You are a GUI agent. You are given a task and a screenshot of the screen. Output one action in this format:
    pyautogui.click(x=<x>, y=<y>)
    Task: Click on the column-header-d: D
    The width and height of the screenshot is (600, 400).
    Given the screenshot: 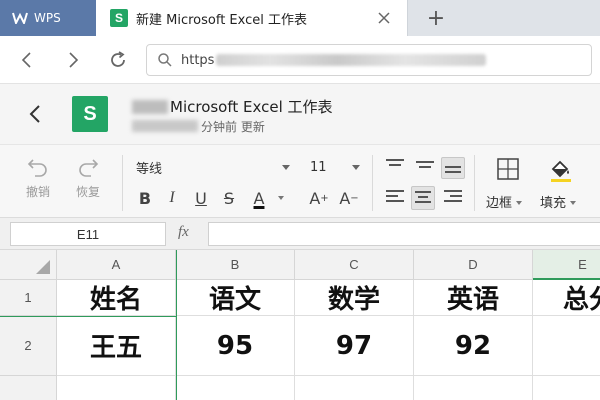 What is the action you would take?
    pyautogui.click(x=473, y=265)
    